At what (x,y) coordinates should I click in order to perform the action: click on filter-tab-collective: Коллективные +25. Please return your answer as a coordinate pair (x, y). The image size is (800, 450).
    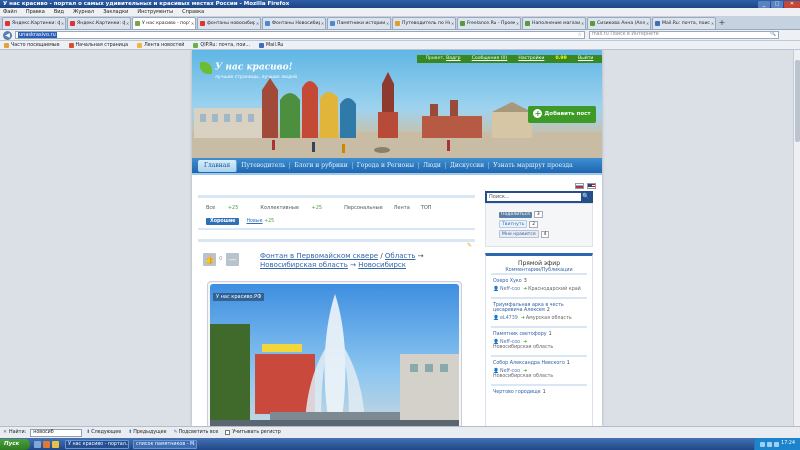
    Looking at the image, I should click on (296, 208).